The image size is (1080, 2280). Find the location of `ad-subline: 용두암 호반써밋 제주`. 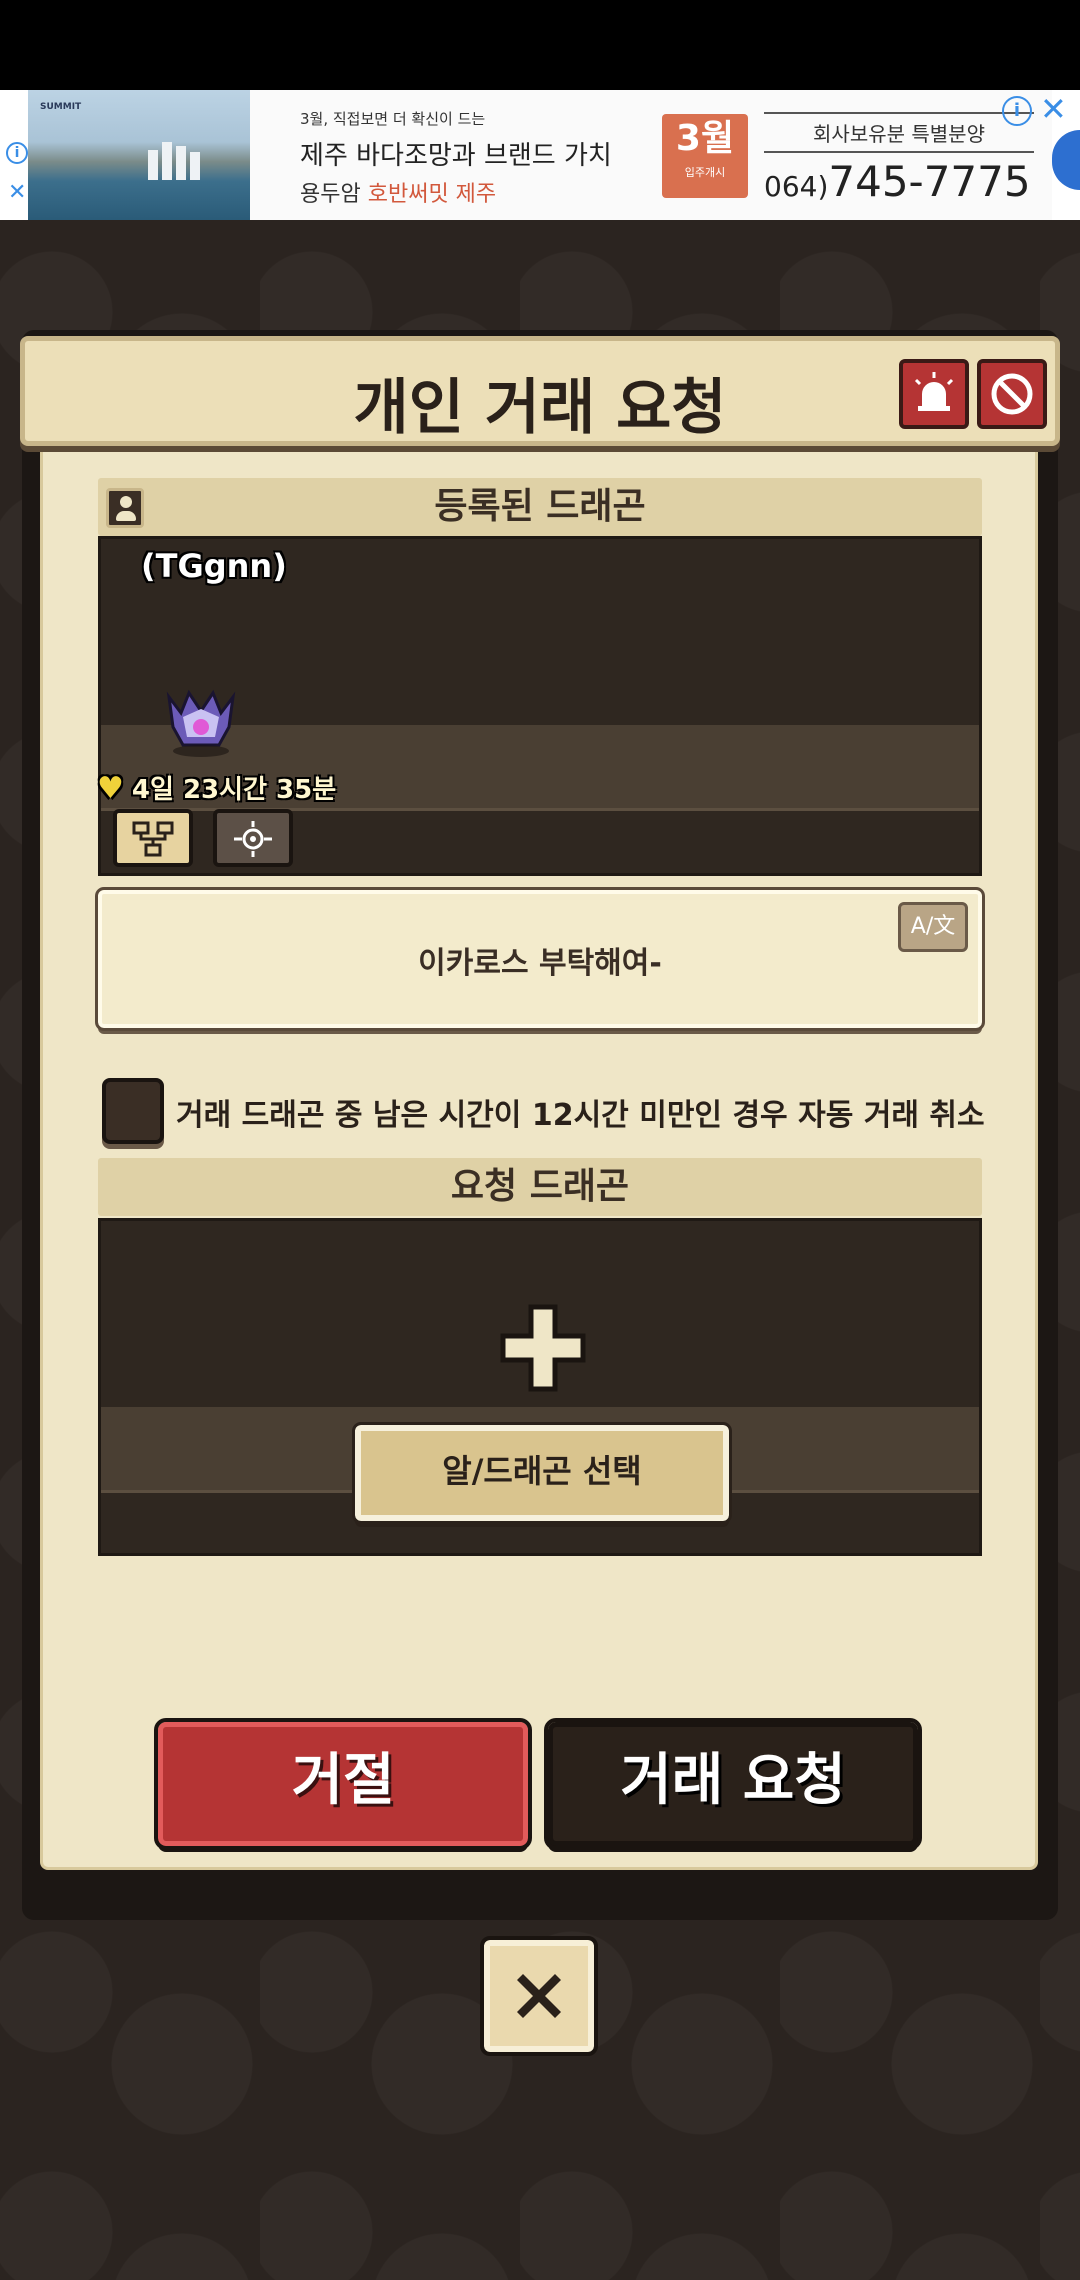

ad-subline: 용두암 호반써밋 제주 is located at coordinates (398, 194).